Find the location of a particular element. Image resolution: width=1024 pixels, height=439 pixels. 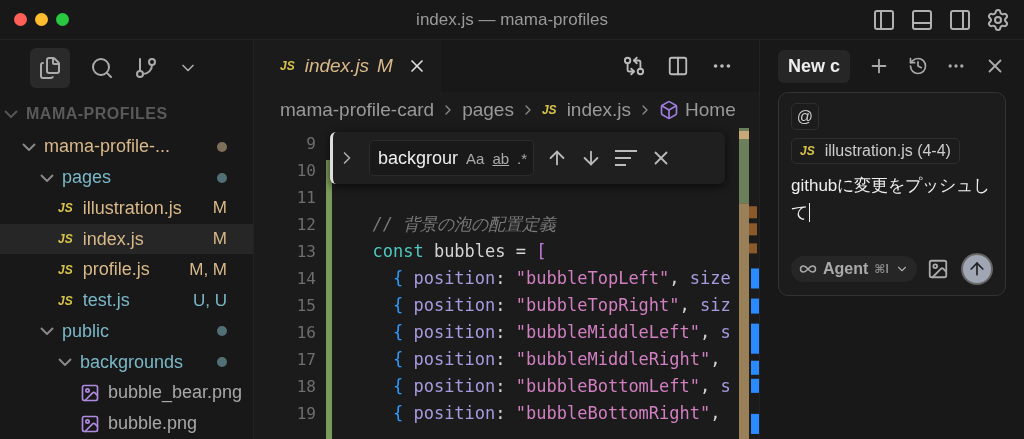

chat-input-box: @ JS illustration.js (4-4) githubに変更をプッシュして Agent ⌘I is located at coordinates (891, 194).